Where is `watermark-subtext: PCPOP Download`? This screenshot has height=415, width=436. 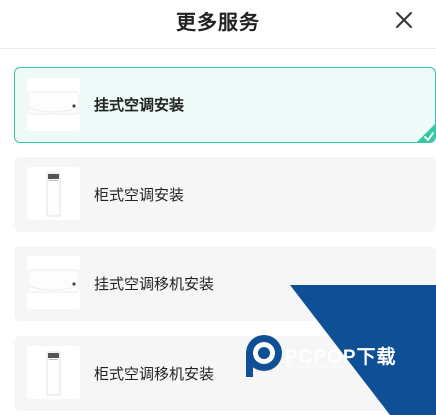
watermark-subtext: PCPOP Download is located at coordinates (317, 367).